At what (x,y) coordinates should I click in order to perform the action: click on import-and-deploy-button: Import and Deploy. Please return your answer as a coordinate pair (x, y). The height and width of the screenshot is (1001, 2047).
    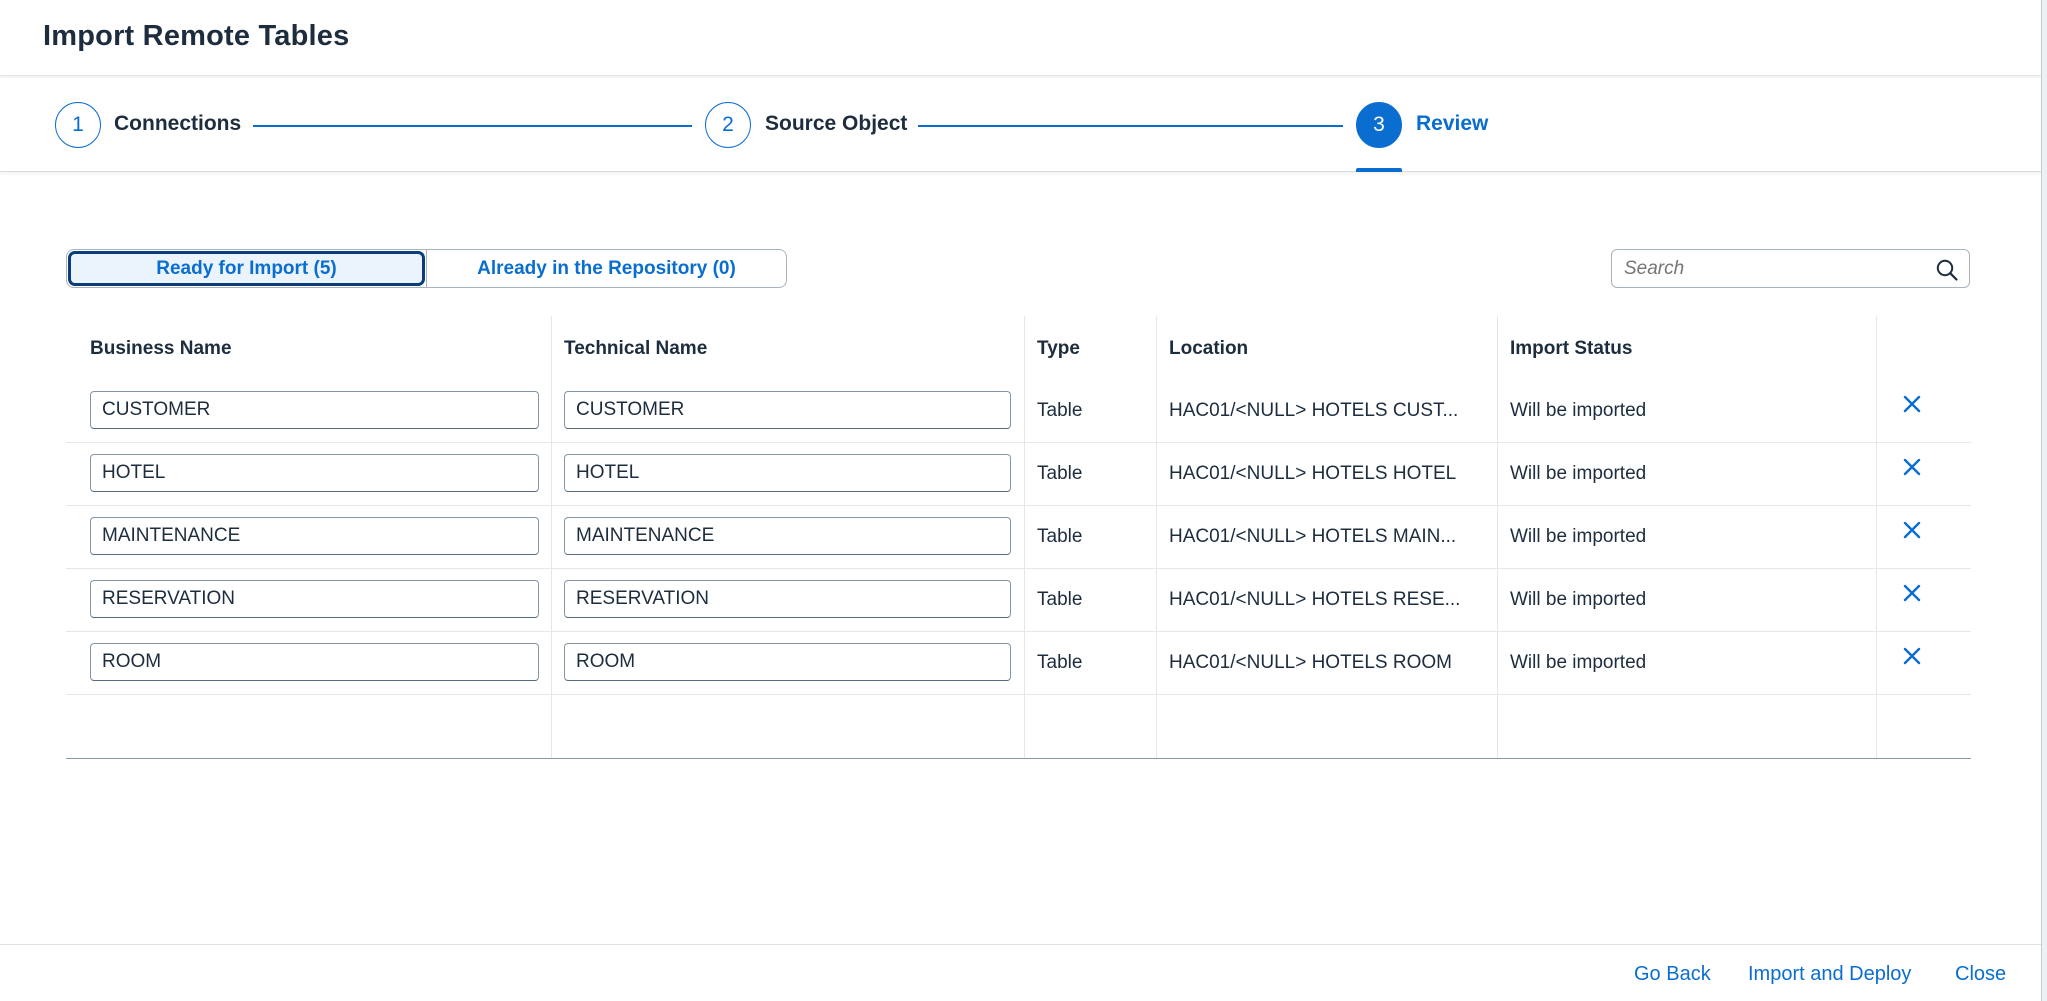
    Looking at the image, I should click on (1829, 974).